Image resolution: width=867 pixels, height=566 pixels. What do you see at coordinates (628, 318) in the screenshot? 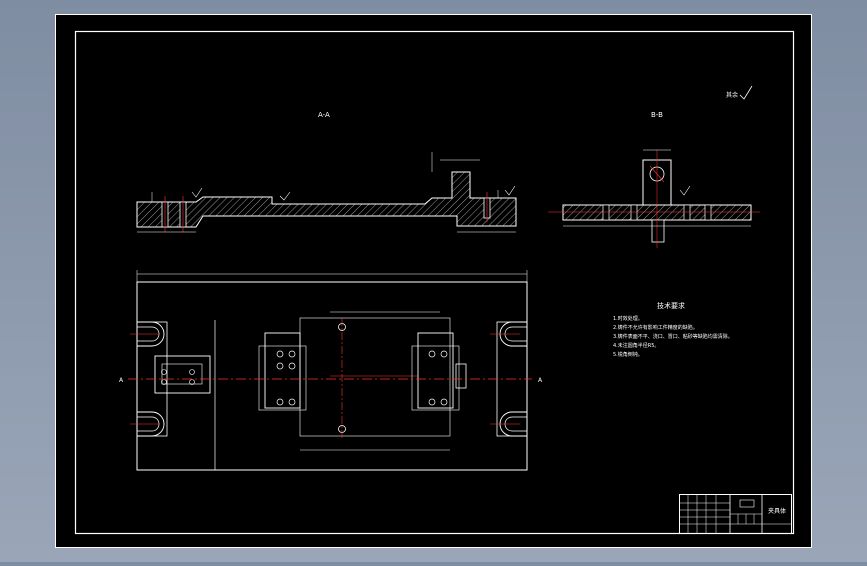
I see `tech-req-item: 1.时效处理。` at bounding box center [628, 318].